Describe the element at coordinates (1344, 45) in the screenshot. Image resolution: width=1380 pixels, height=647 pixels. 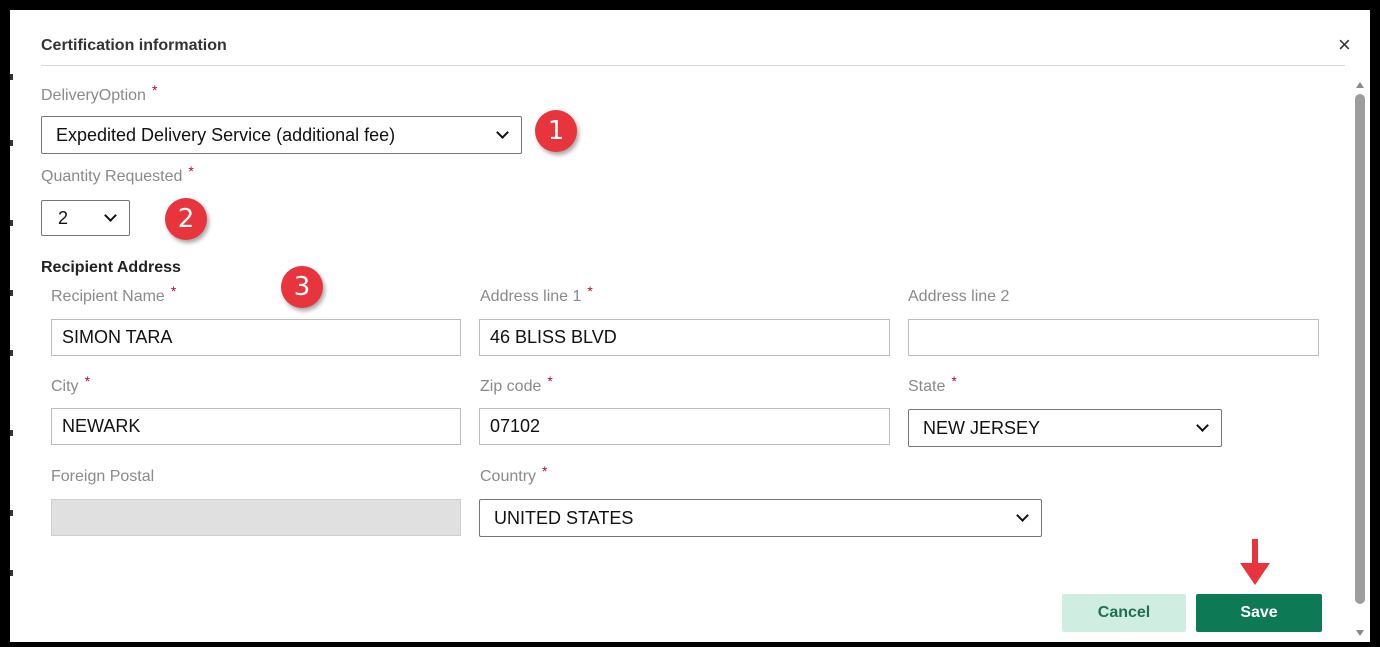
I see `close-icon: ×` at that location.